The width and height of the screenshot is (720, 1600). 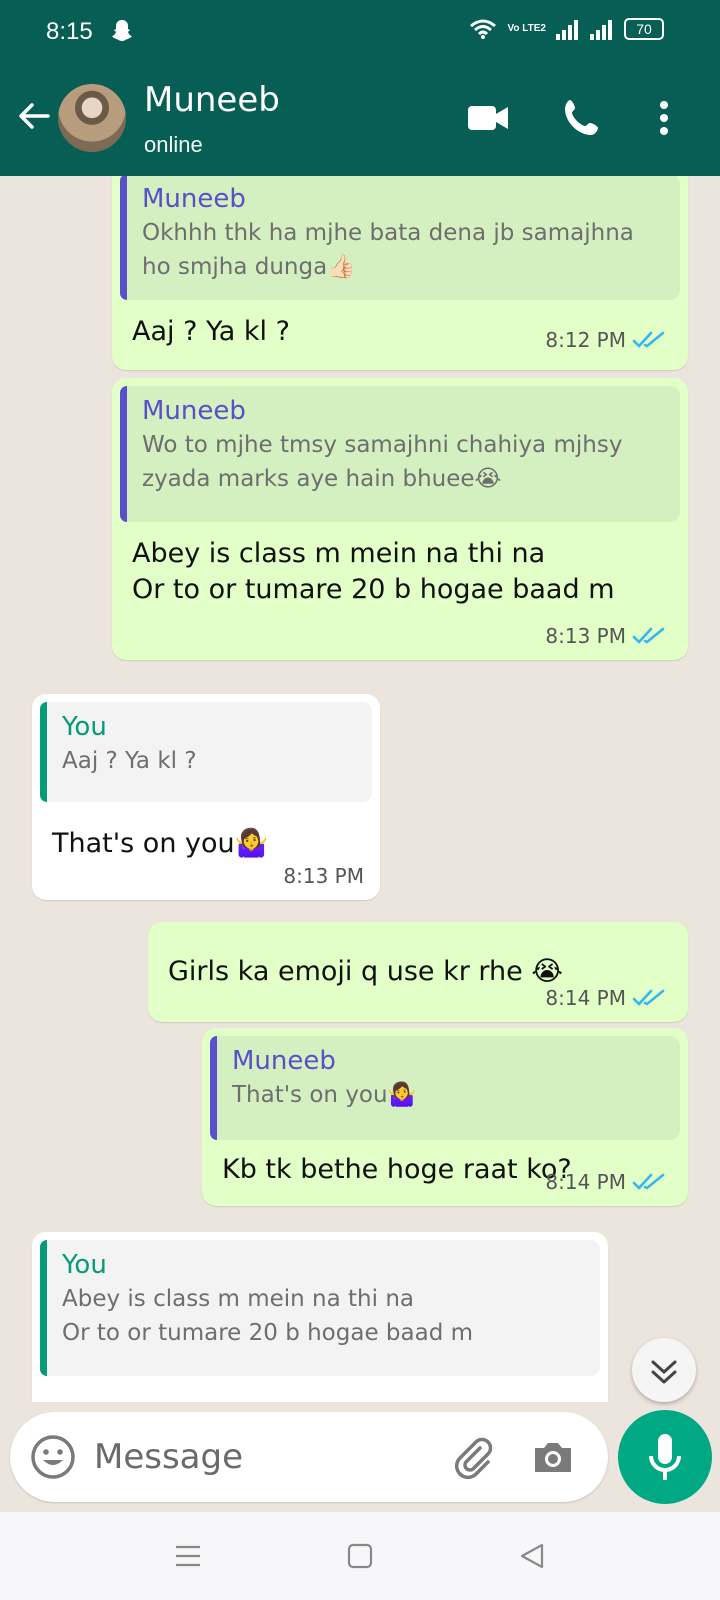 What do you see at coordinates (324, 1095) in the screenshot?
I see `quote-text: That's on you🤷‍♀️` at bounding box center [324, 1095].